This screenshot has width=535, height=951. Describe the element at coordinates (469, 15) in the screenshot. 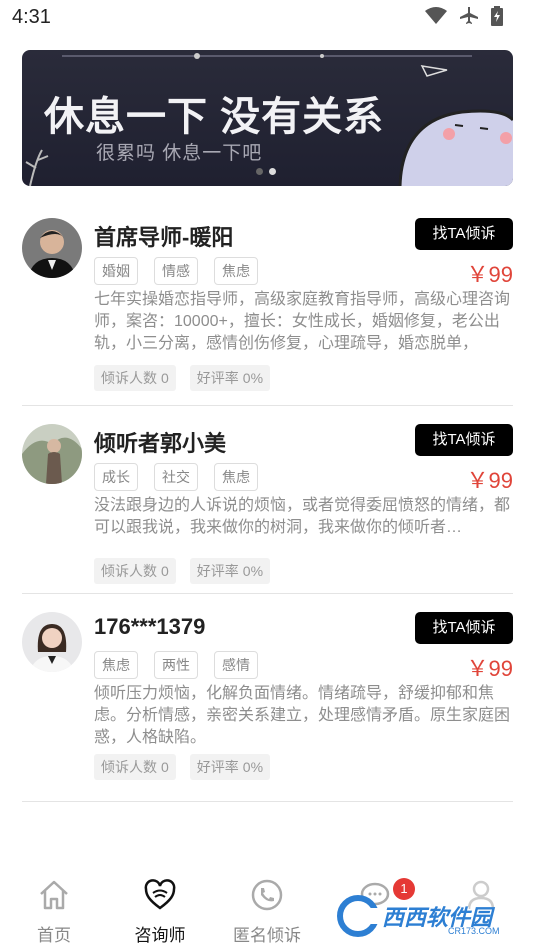

I see `airplane-icon` at that location.